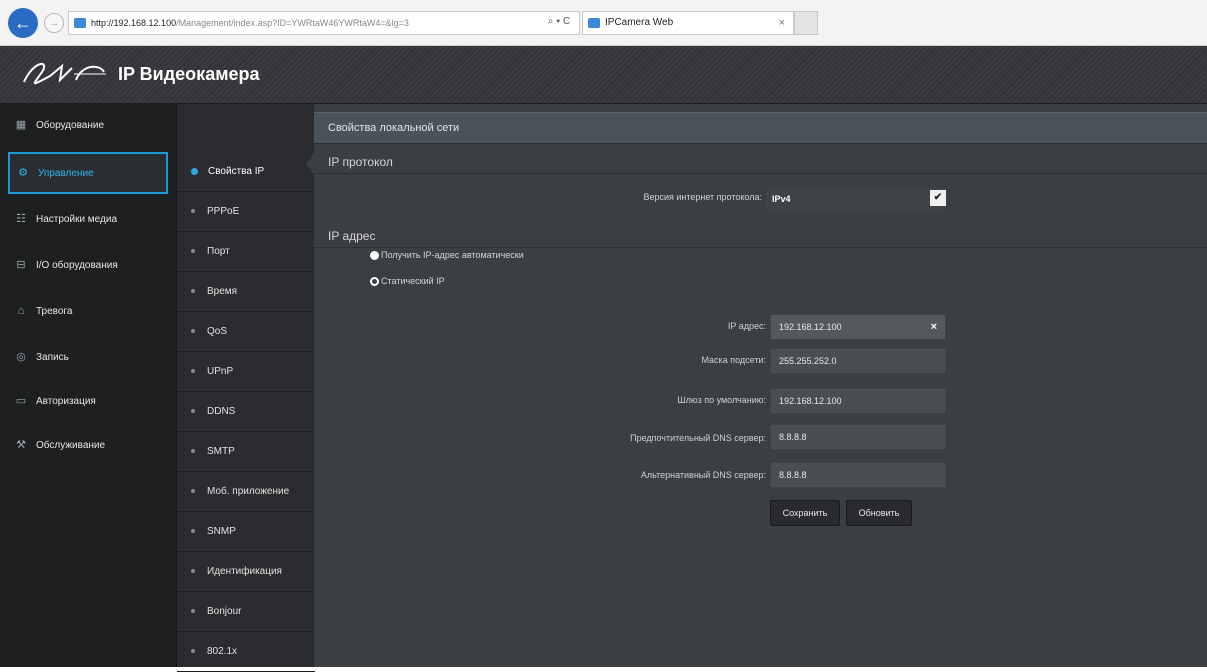 This screenshot has height=672, width=1207. What do you see at coordinates (88, 357) in the screenshot?
I see `sidebar-item-record: ◎ Запись` at bounding box center [88, 357].